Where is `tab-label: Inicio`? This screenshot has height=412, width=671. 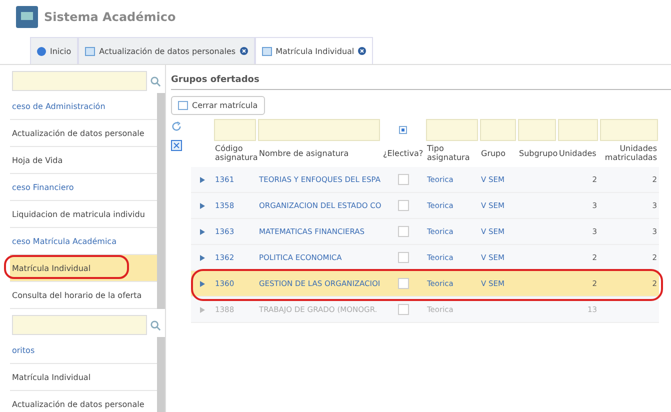
tab-label: Inicio is located at coordinates (61, 51).